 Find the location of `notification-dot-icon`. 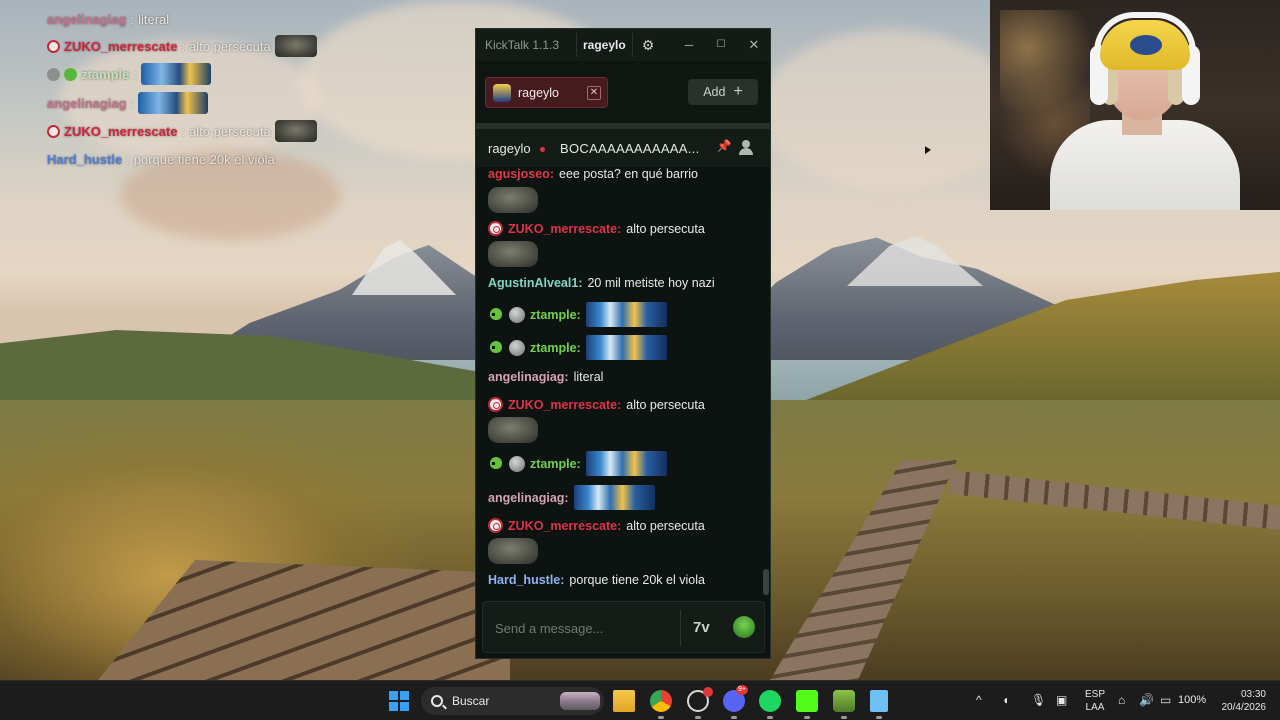

notification-dot-icon is located at coordinates (708, 692).